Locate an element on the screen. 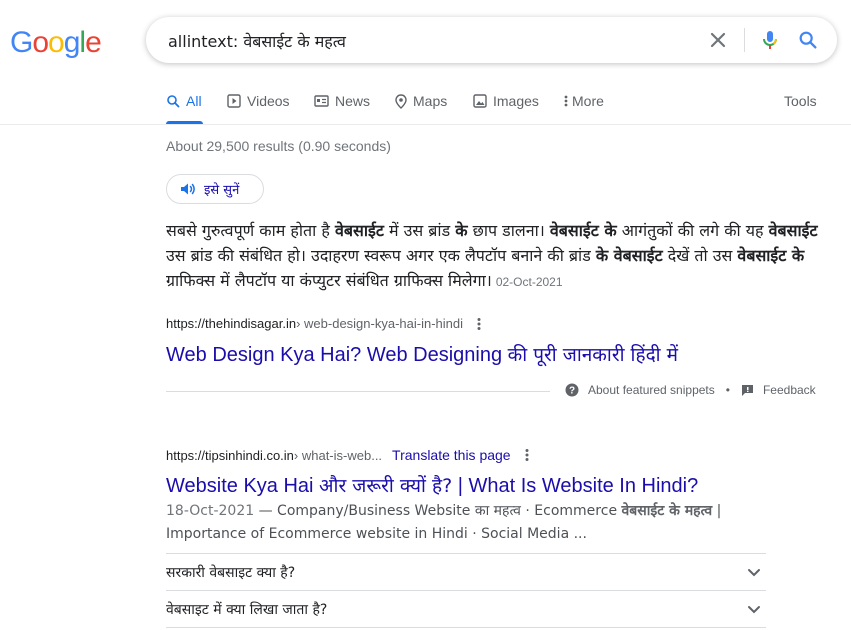  search-box-divider is located at coordinates (744, 40).